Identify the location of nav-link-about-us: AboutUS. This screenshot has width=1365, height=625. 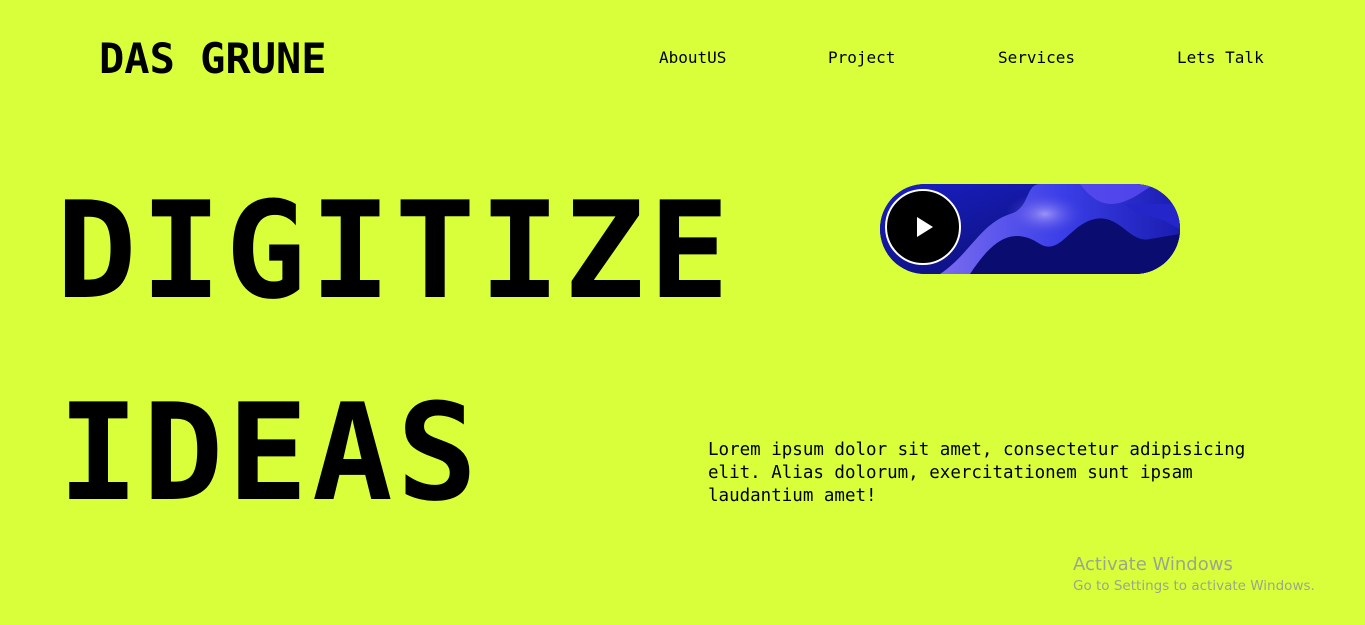
(692, 58).